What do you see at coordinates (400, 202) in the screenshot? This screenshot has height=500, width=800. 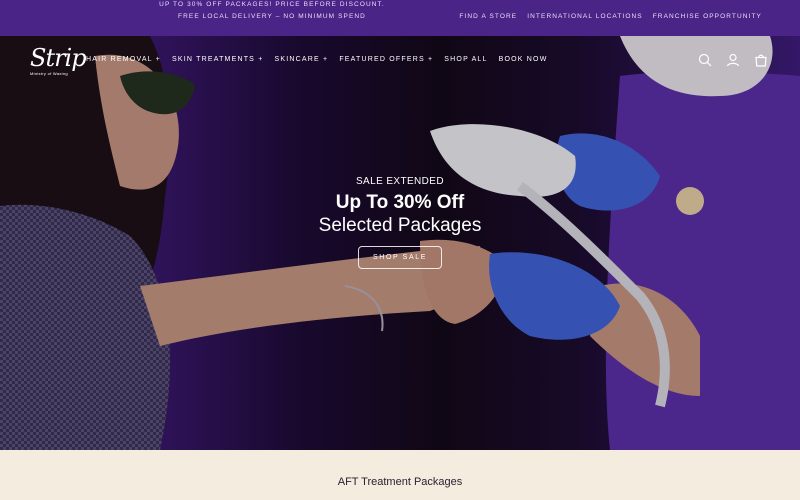 I see `hero-headline: Up To 30% Off` at bounding box center [400, 202].